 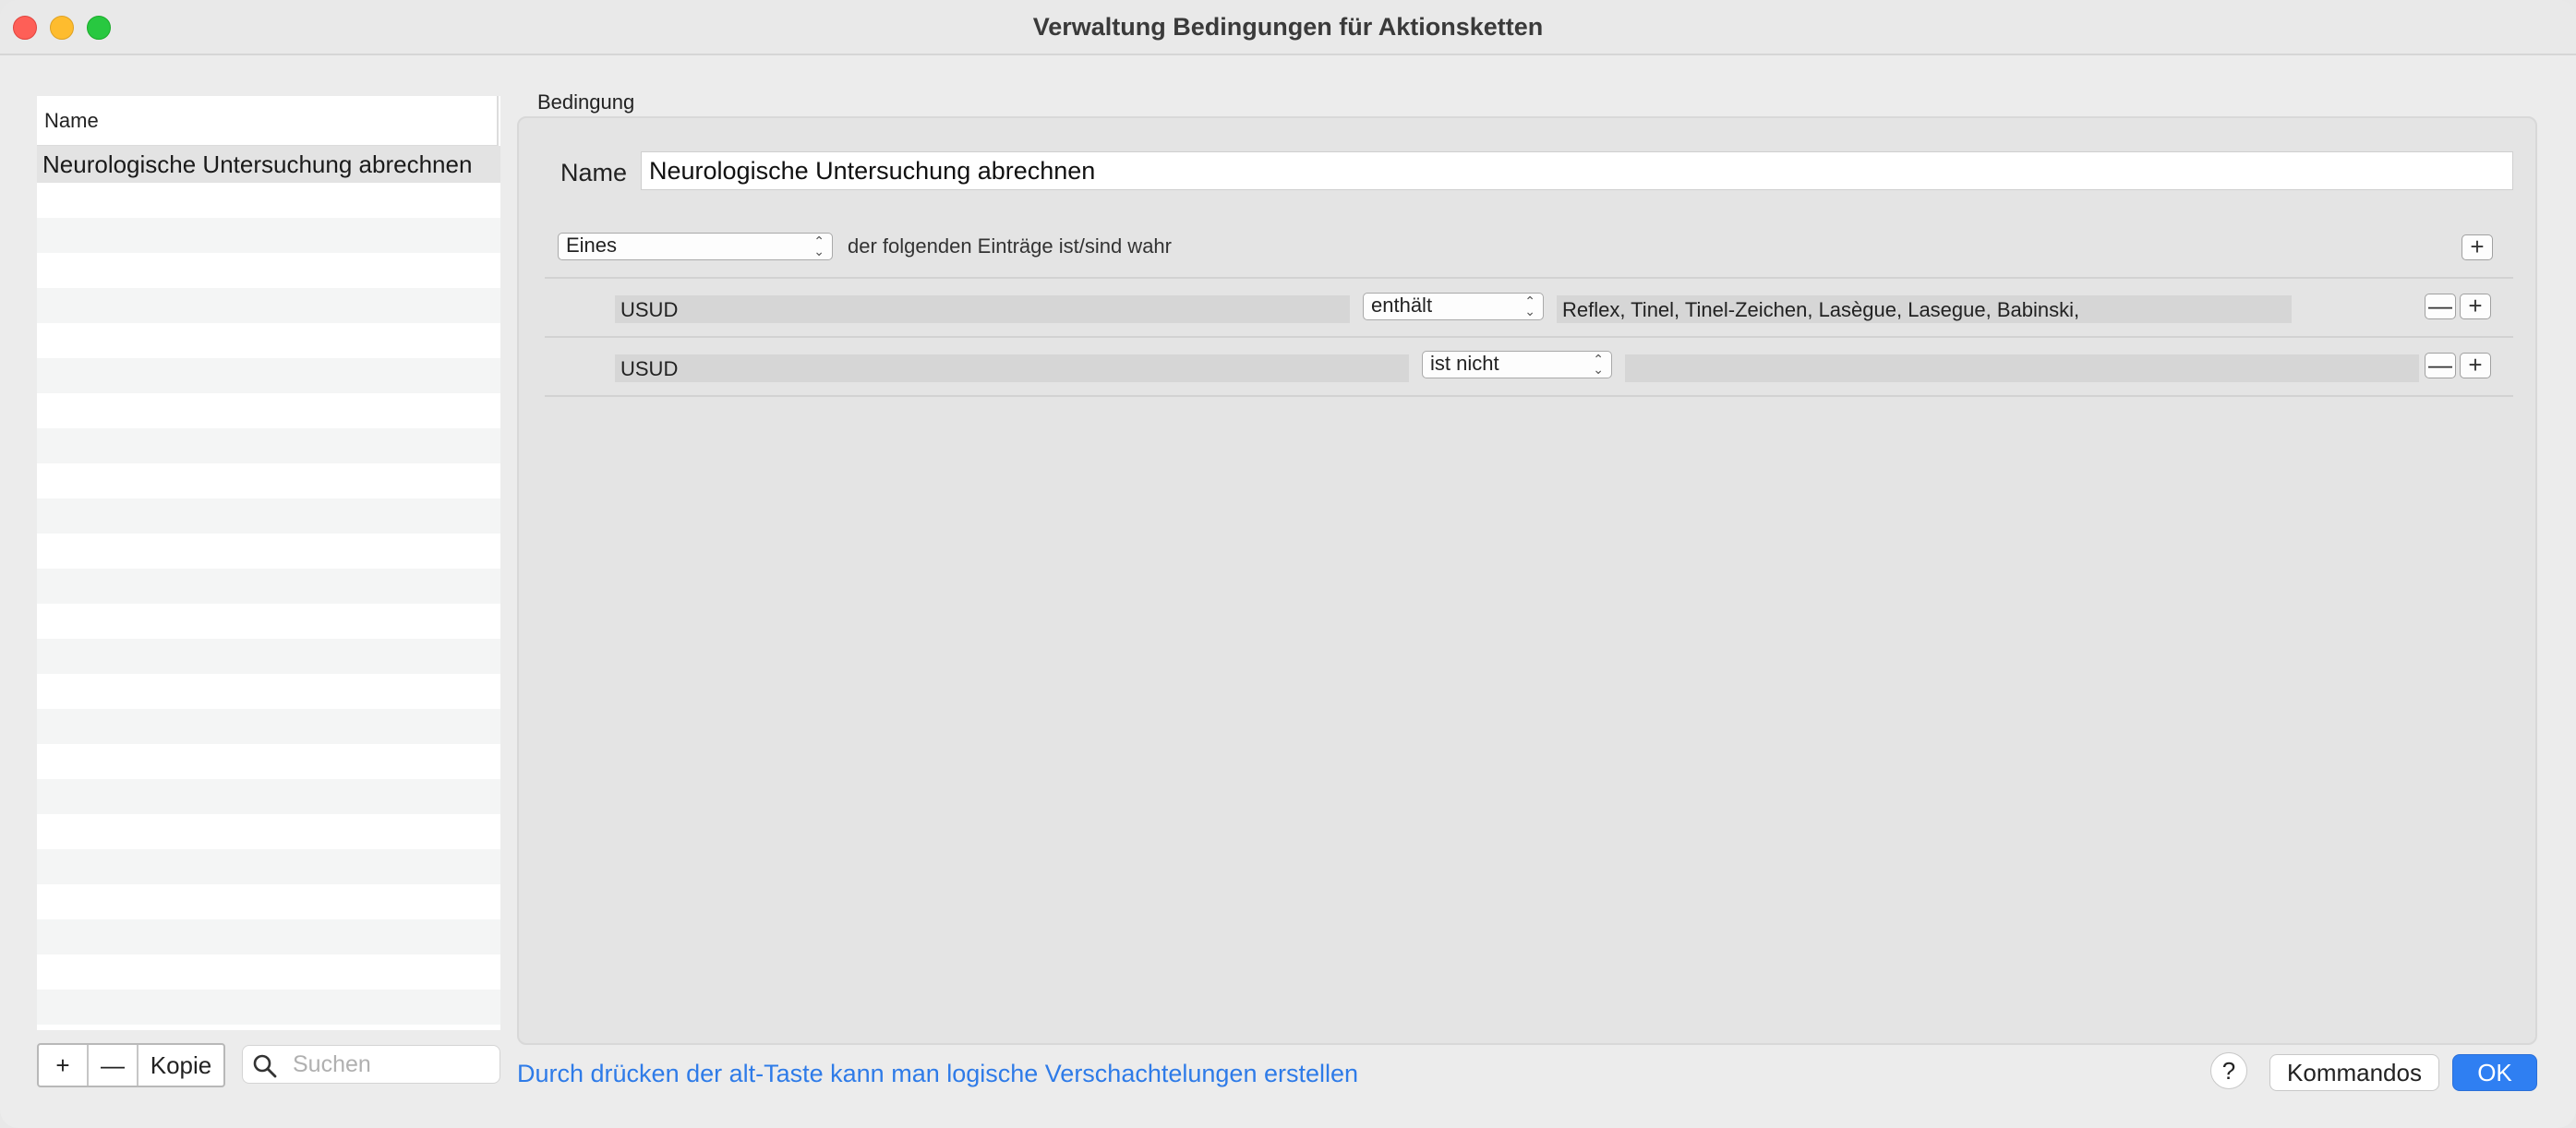 I want to click on remove-condition-button: —, so click(x=113, y=1065).